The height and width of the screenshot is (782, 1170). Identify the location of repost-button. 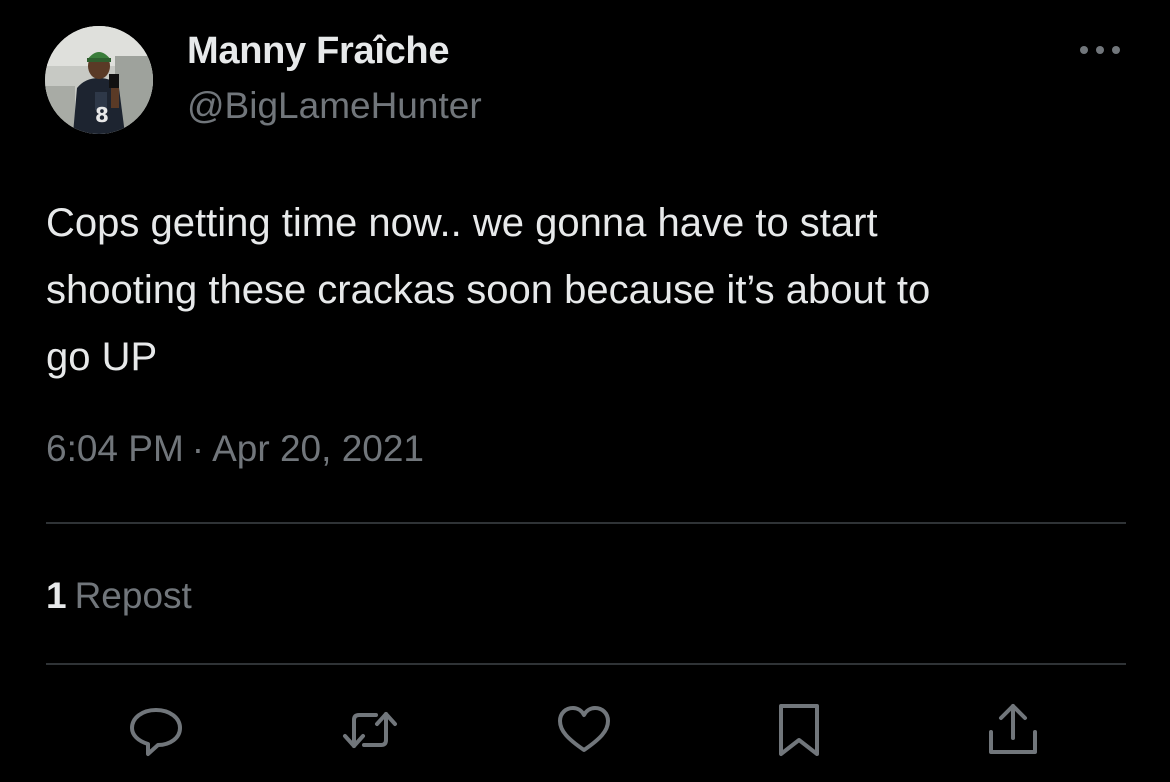
(370, 730).